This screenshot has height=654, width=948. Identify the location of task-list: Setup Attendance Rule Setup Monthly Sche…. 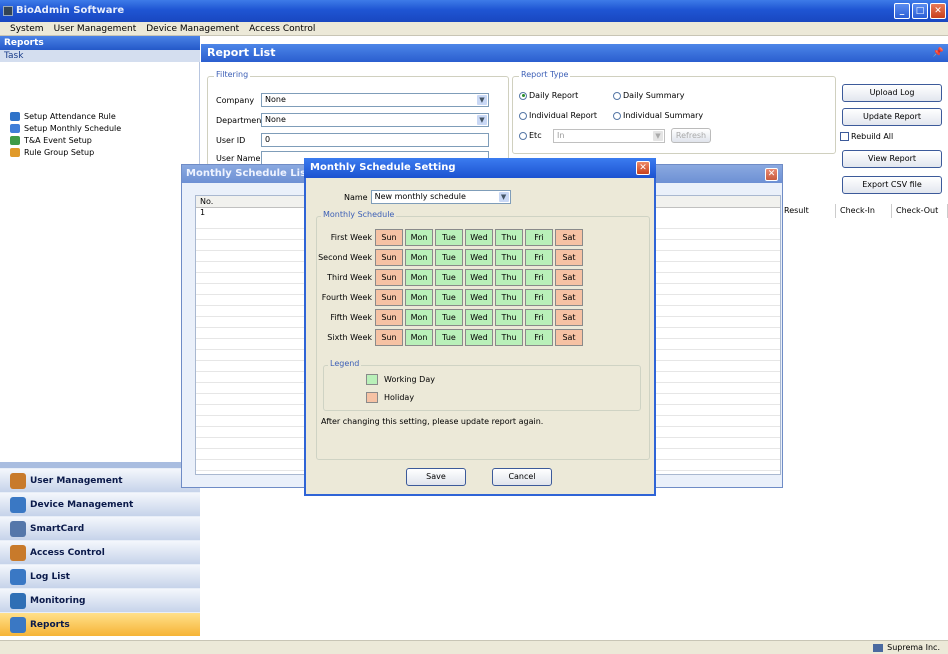
(100, 262).